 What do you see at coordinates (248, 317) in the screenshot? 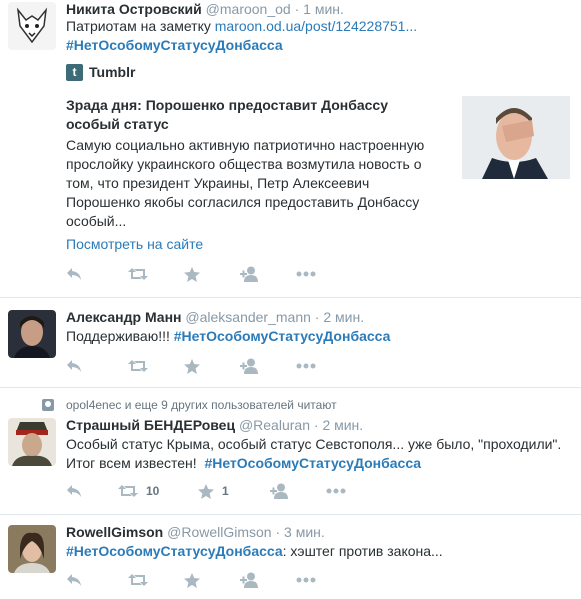
I see `author-handle: @aleksander_mann` at bounding box center [248, 317].